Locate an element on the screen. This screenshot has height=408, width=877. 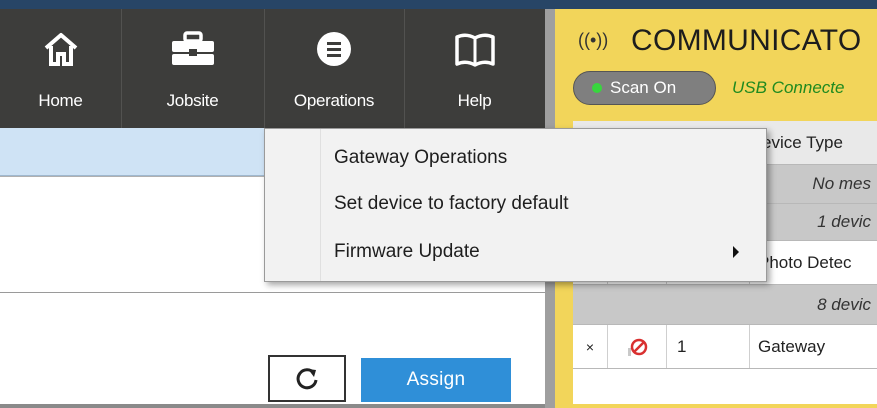
jobsite-button: Jobsite is located at coordinates (193, 68).